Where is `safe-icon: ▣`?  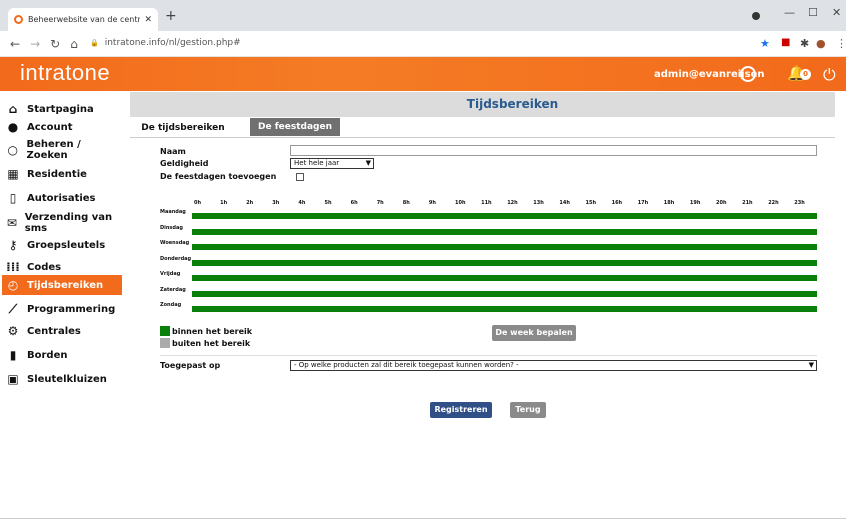
safe-icon: ▣ is located at coordinates (13, 379).